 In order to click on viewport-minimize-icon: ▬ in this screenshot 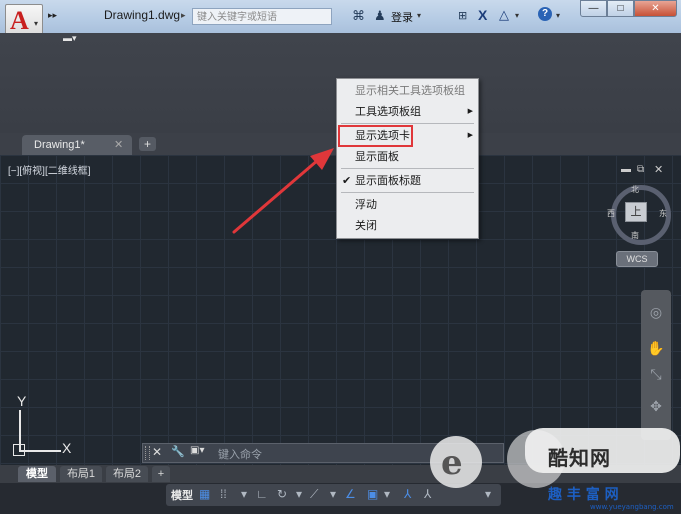, I will do `click(626, 169)`.